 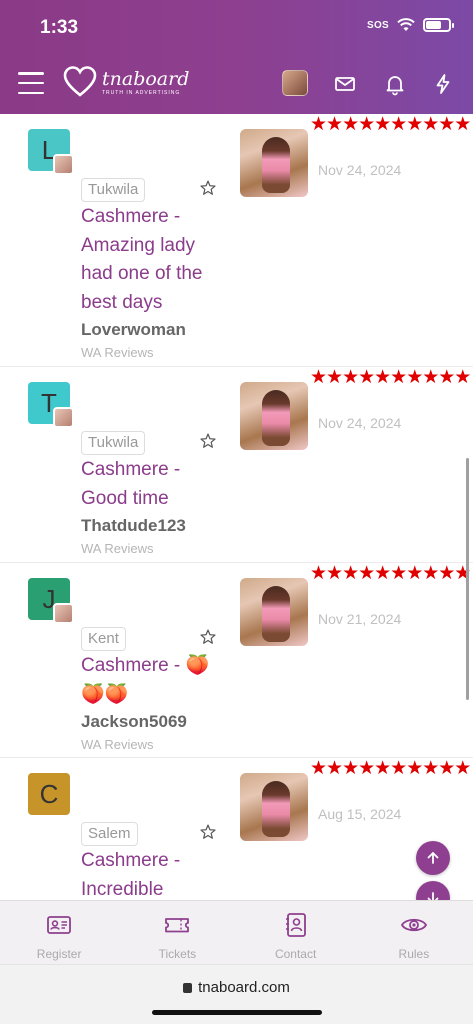 What do you see at coordinates (156, 873) in the screenshot?
I see `review-title: Cashmere - Incredible` at bounding box center [156, 873].